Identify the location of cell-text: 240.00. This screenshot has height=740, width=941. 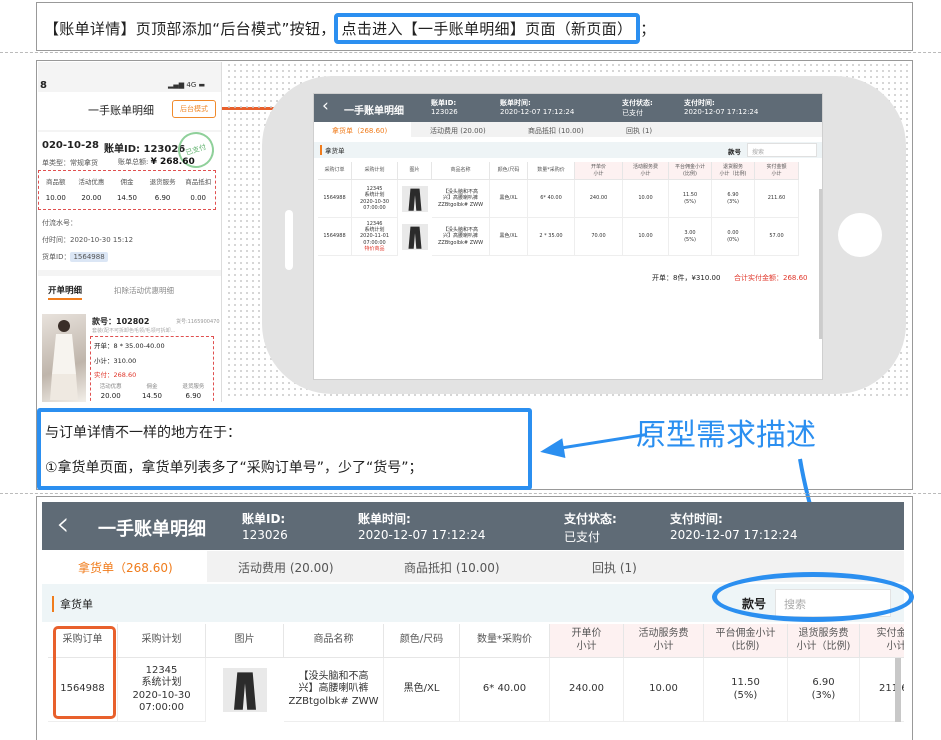
(586, 689).